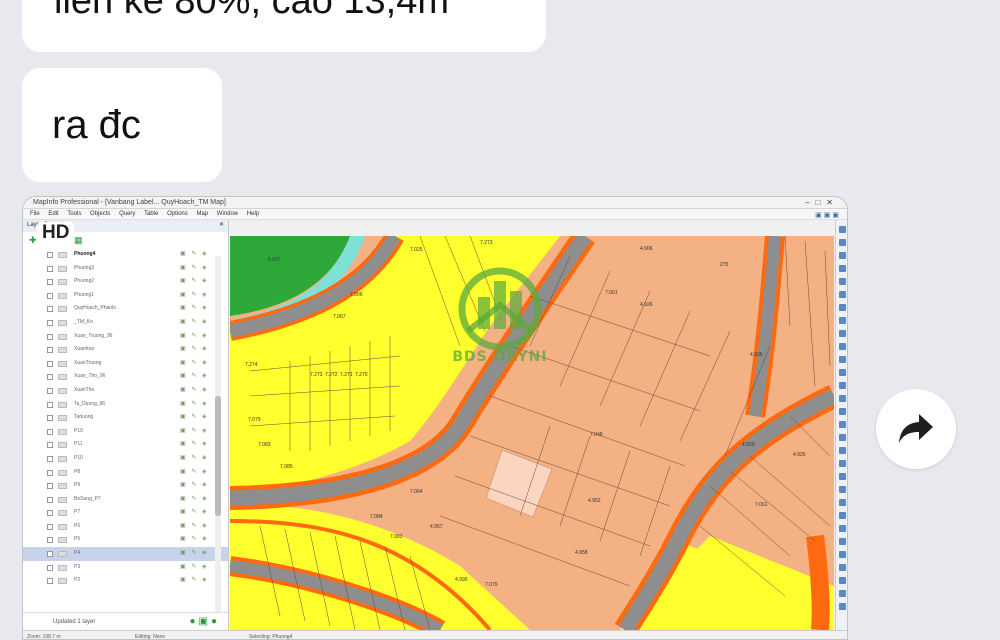 The image size is (1000, 640). What do you see at coordinates (125, 418) in the screenshot?
I see `layer-row: Taduong ▣ ✎ ◈` at bounding box center [125, 418].